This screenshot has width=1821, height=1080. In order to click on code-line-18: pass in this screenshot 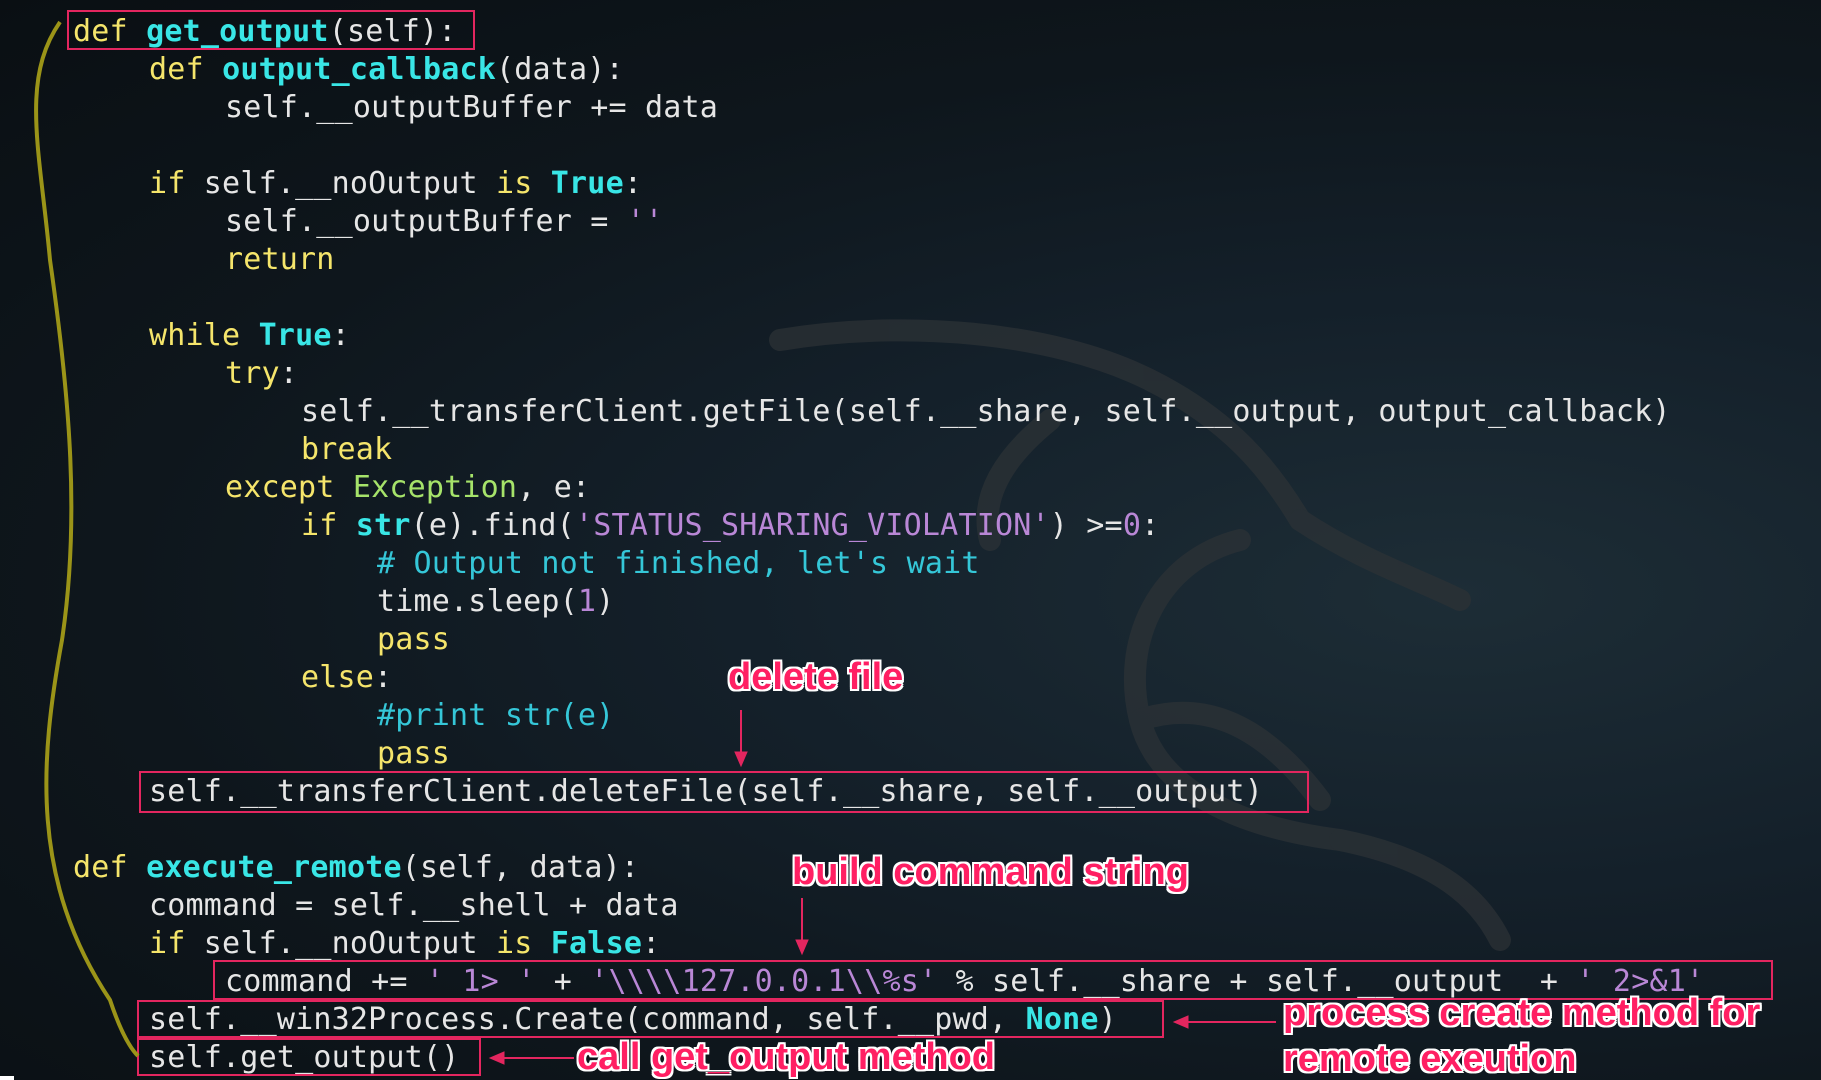, I will do `click(413, 754)`.